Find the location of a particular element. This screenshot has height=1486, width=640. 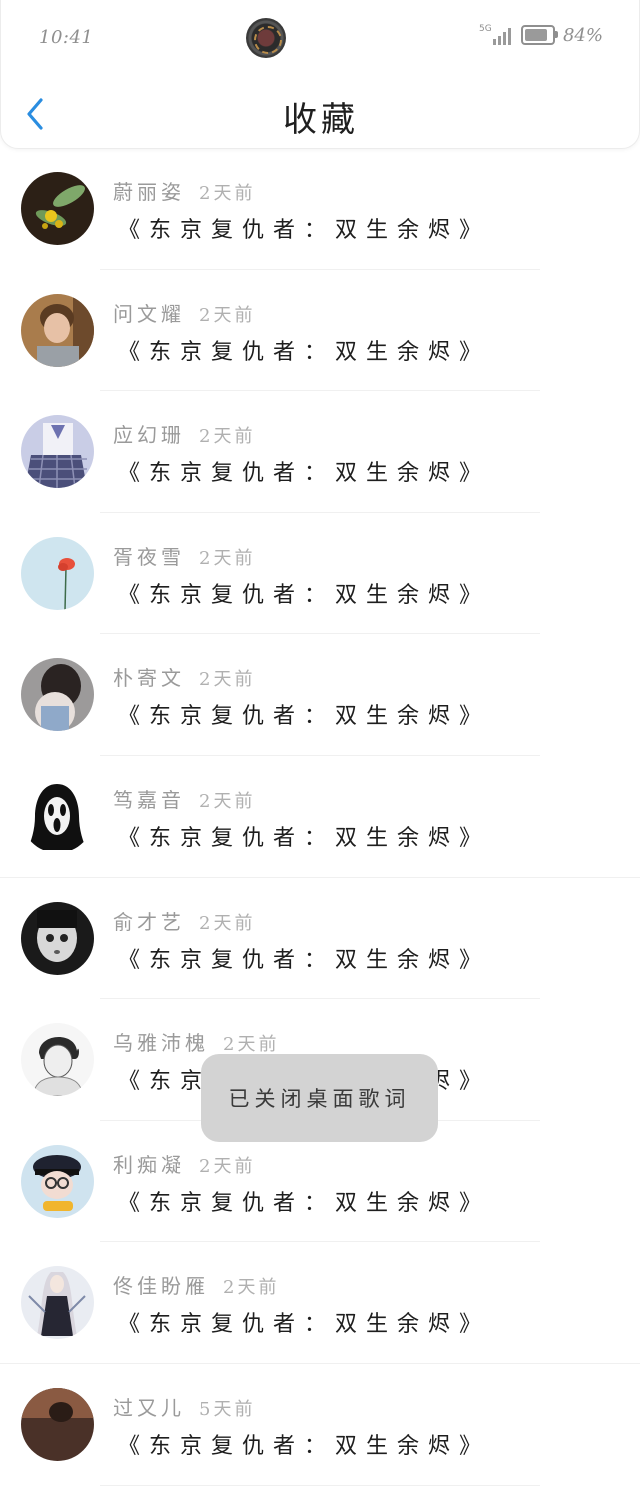

avatar-boy is located at coordinates (57, 330).